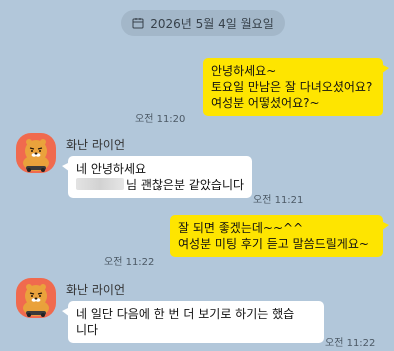 Image resolution: width=394 pixels, height=351 pixels. Describe the element at coordinates (138, 23) in the screenshot. I see `calendar-icon` at that location.